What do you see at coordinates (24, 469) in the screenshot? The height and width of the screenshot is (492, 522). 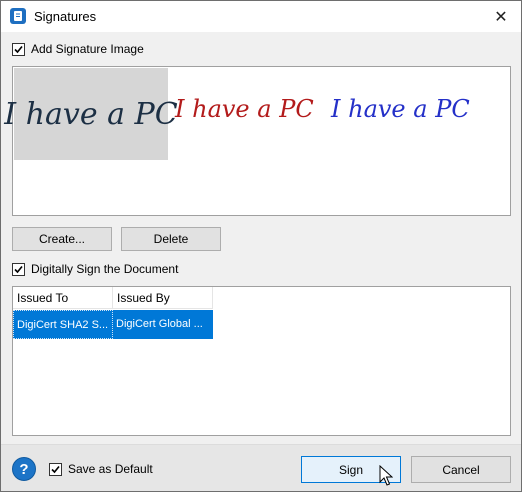 I see `help-icon: ?` at bounding box center [24, 469].